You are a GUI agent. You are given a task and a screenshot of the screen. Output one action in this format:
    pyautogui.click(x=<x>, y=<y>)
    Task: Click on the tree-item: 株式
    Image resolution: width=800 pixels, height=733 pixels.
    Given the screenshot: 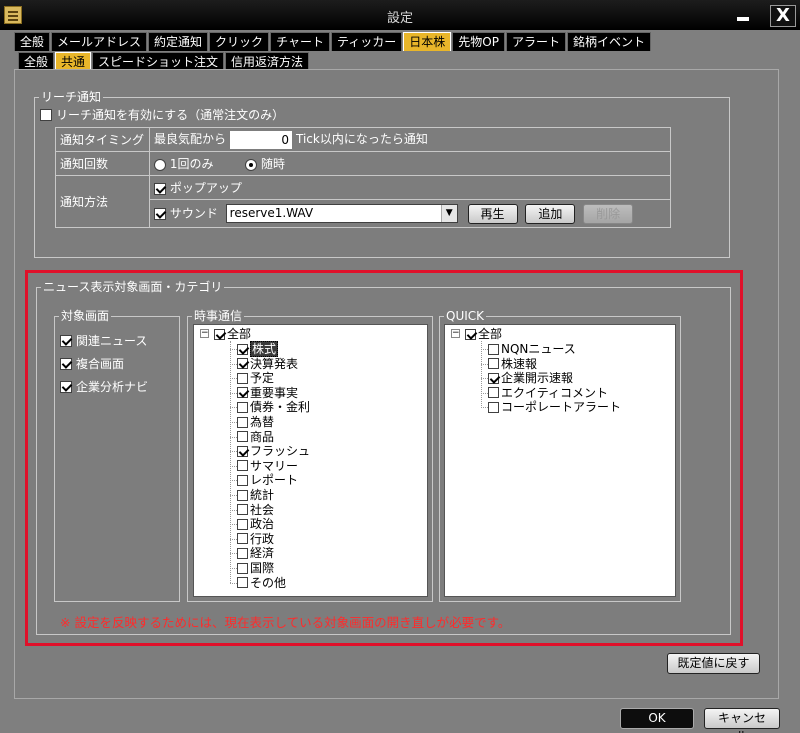 What is the action you would take?
    pyautogui.click(x=258, y=349)
    